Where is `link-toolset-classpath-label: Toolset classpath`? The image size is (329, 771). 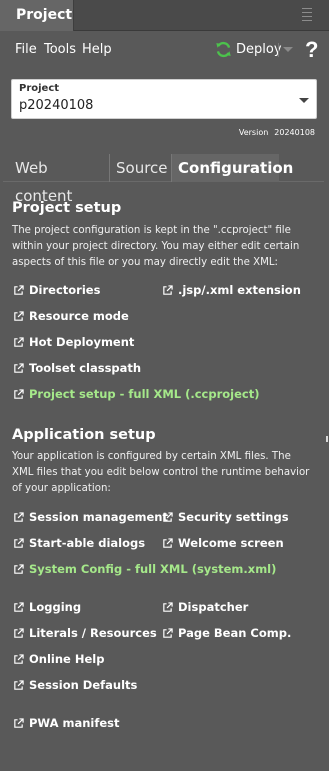 link-toolset-classpath-label: Toolset classpath is located at coordinates (85, 368).